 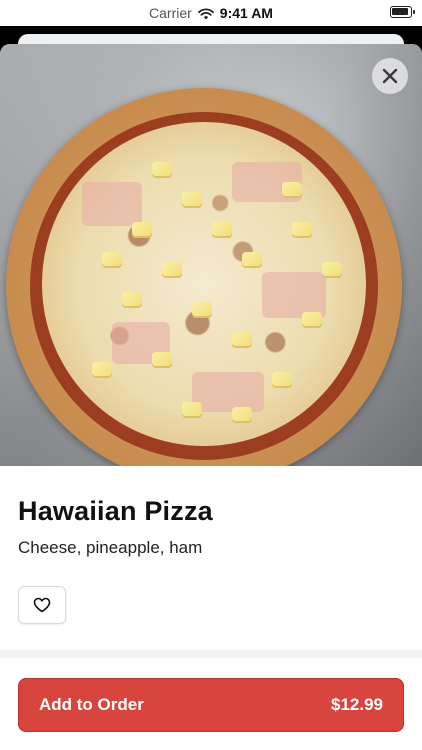 I want to click on favorite-button, so click(x=42, y=605).